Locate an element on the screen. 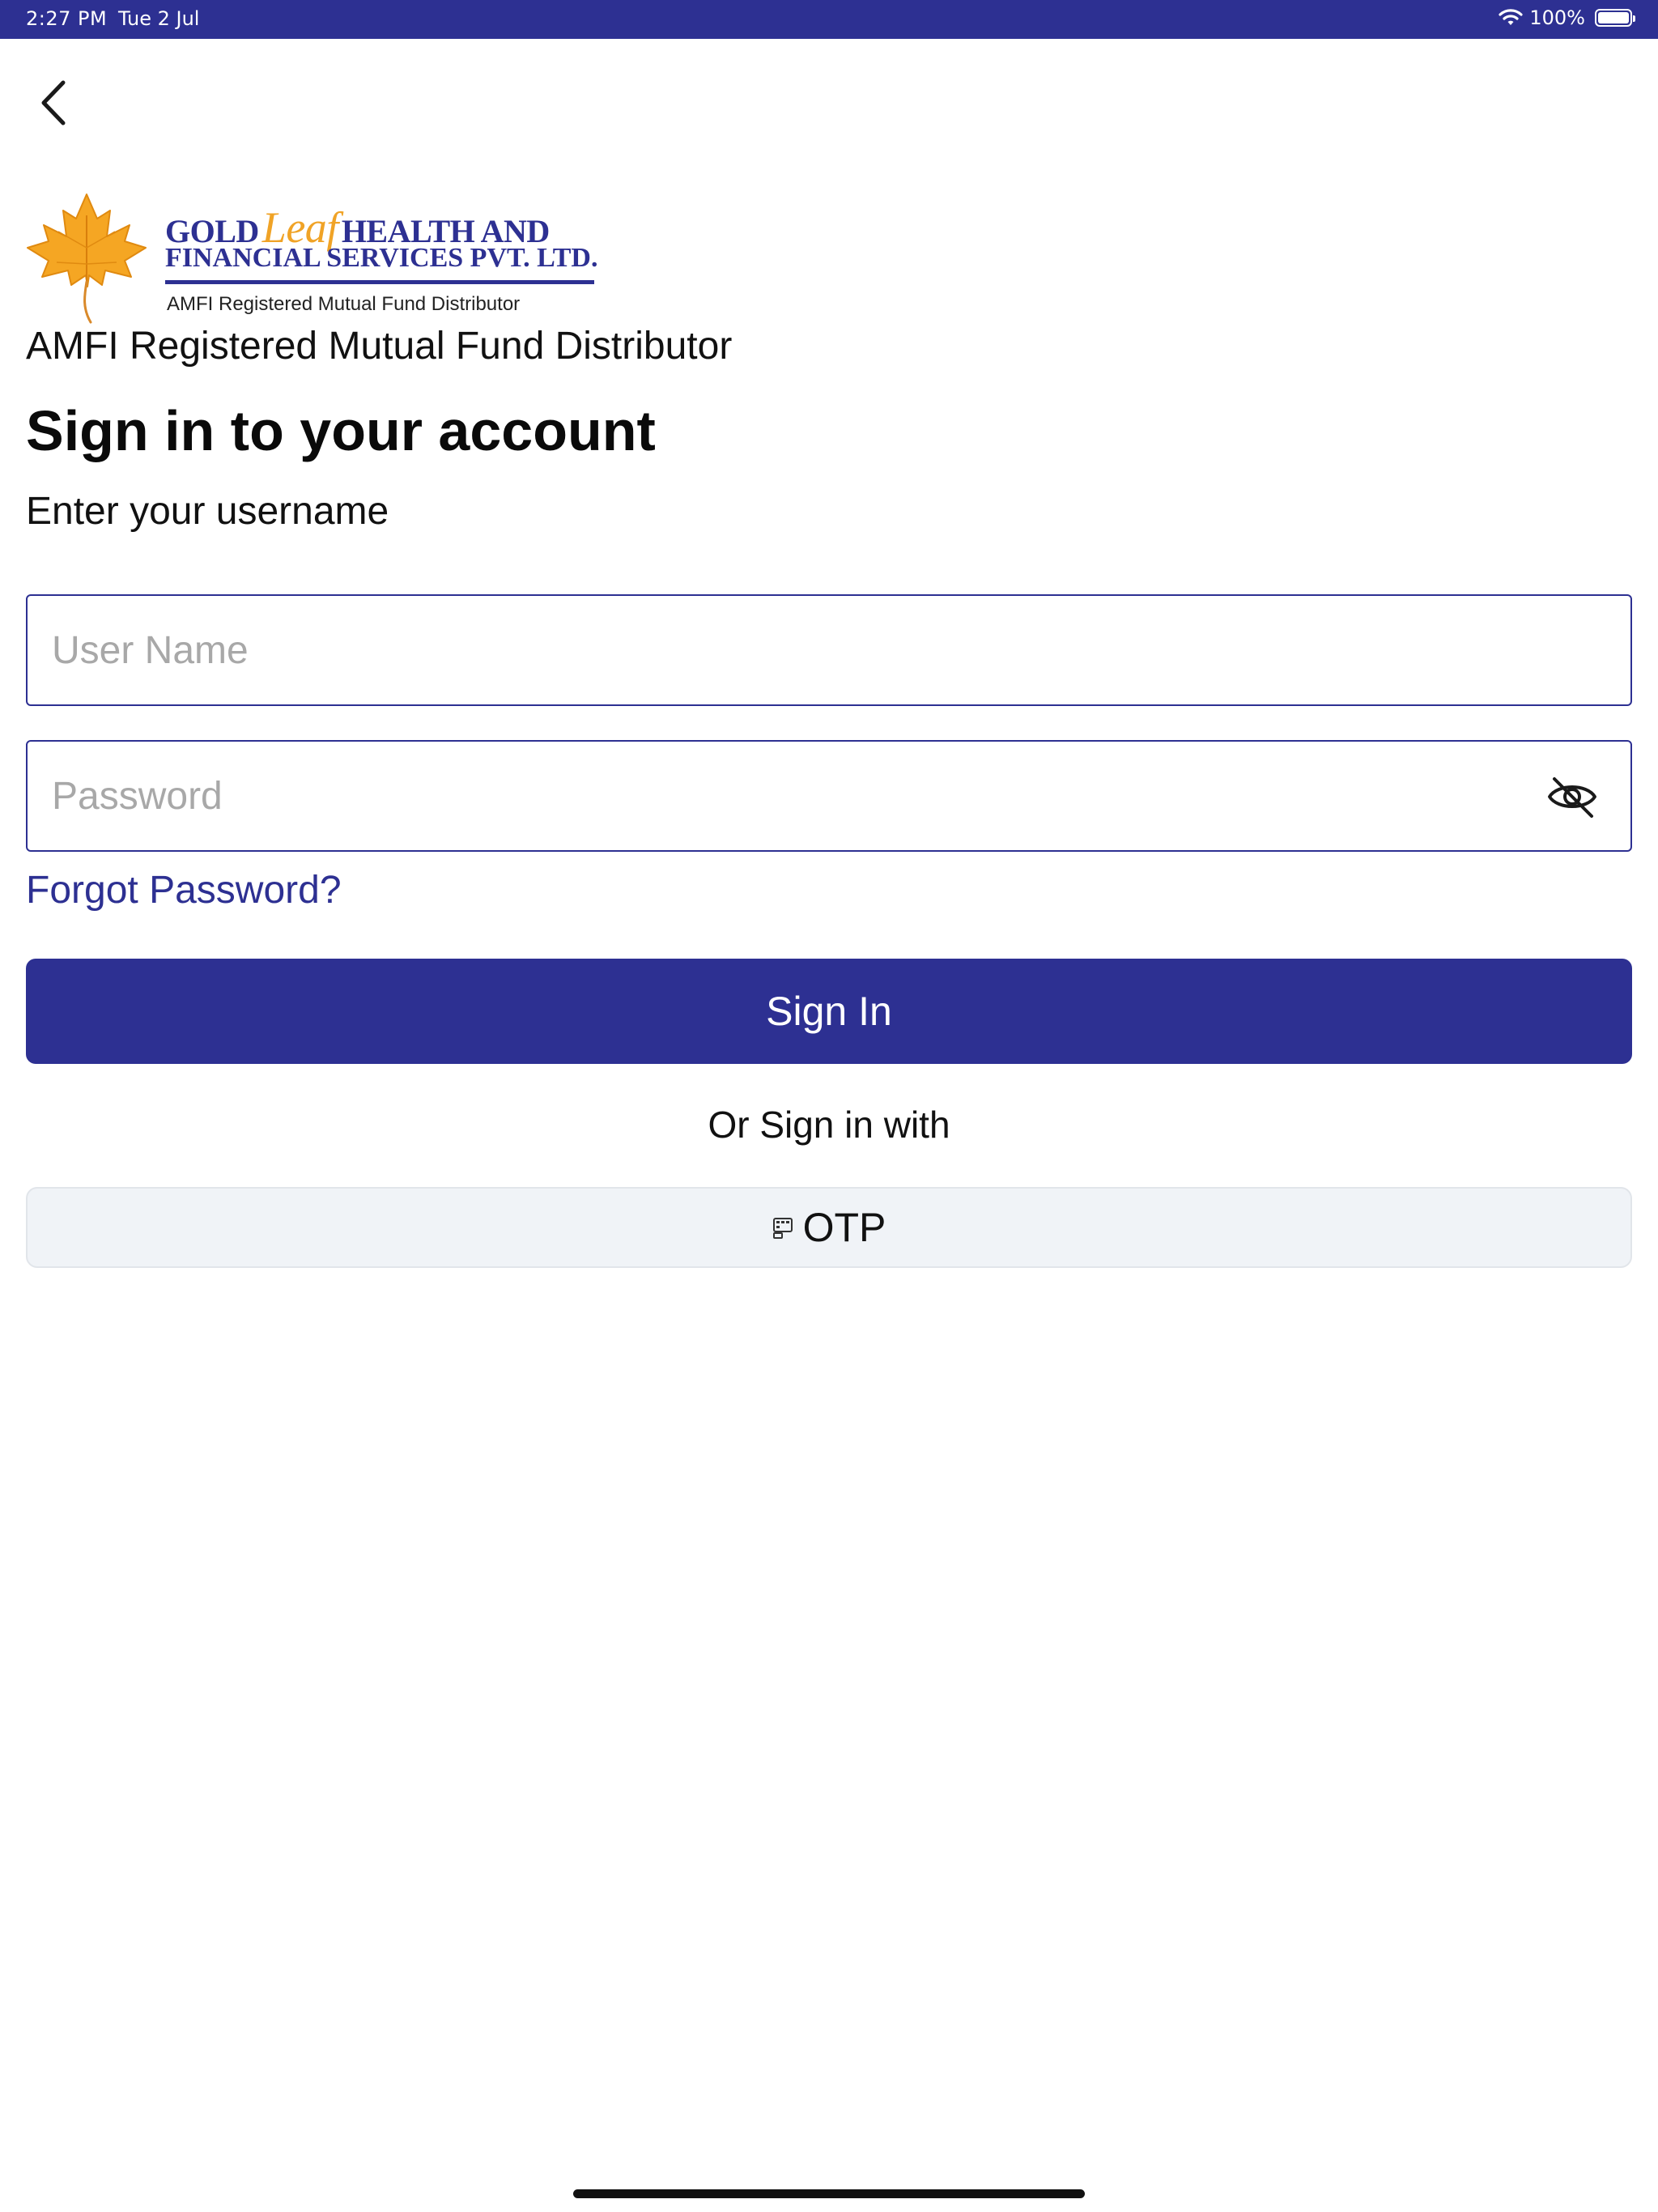 Image resolution: width=1658 pixels, height=2212 pixels. otp-button-label: OTP is located at coordinates (844, 1228).